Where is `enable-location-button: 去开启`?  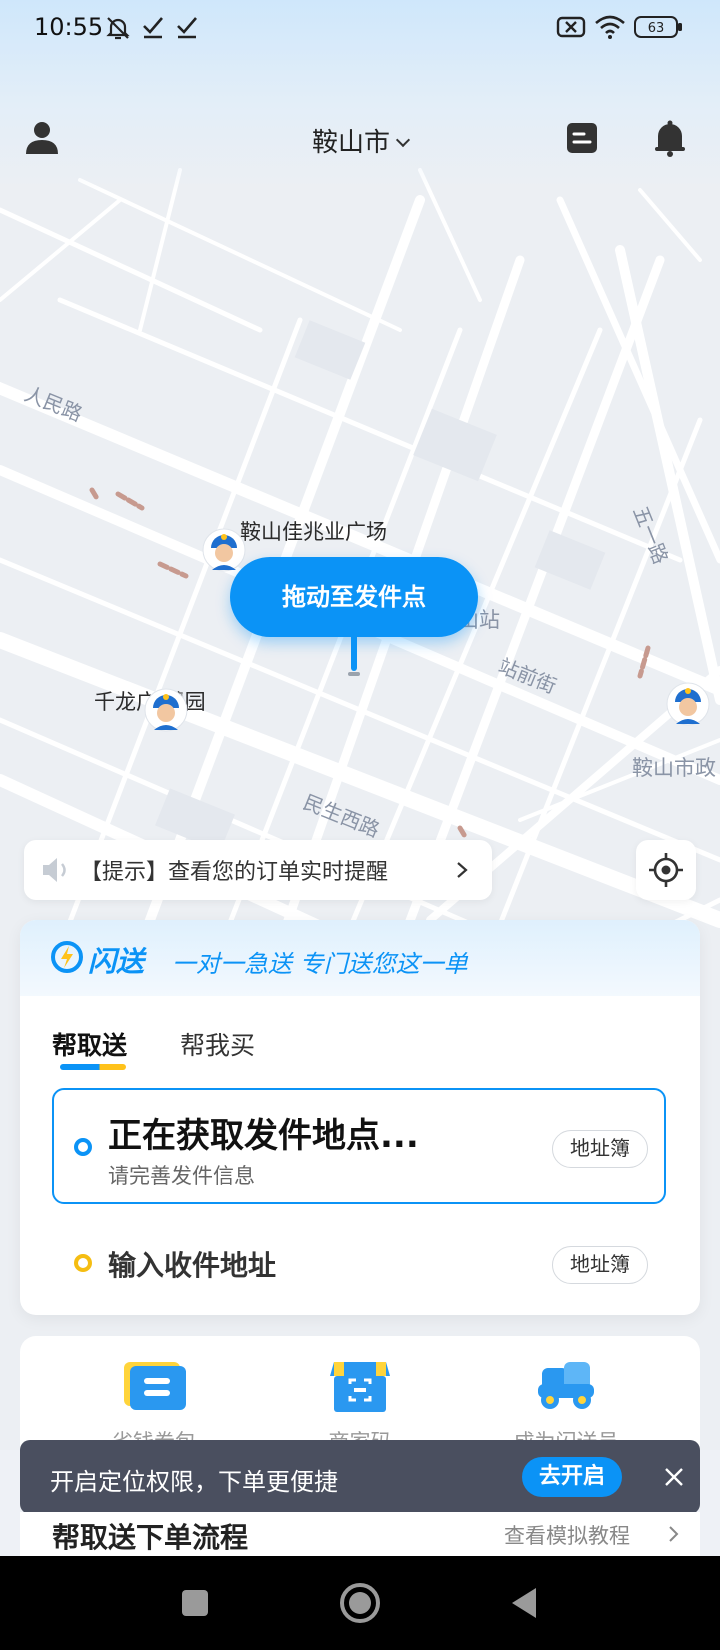 enable-location-button: 去开启 is located at coordinates (572, 1477).